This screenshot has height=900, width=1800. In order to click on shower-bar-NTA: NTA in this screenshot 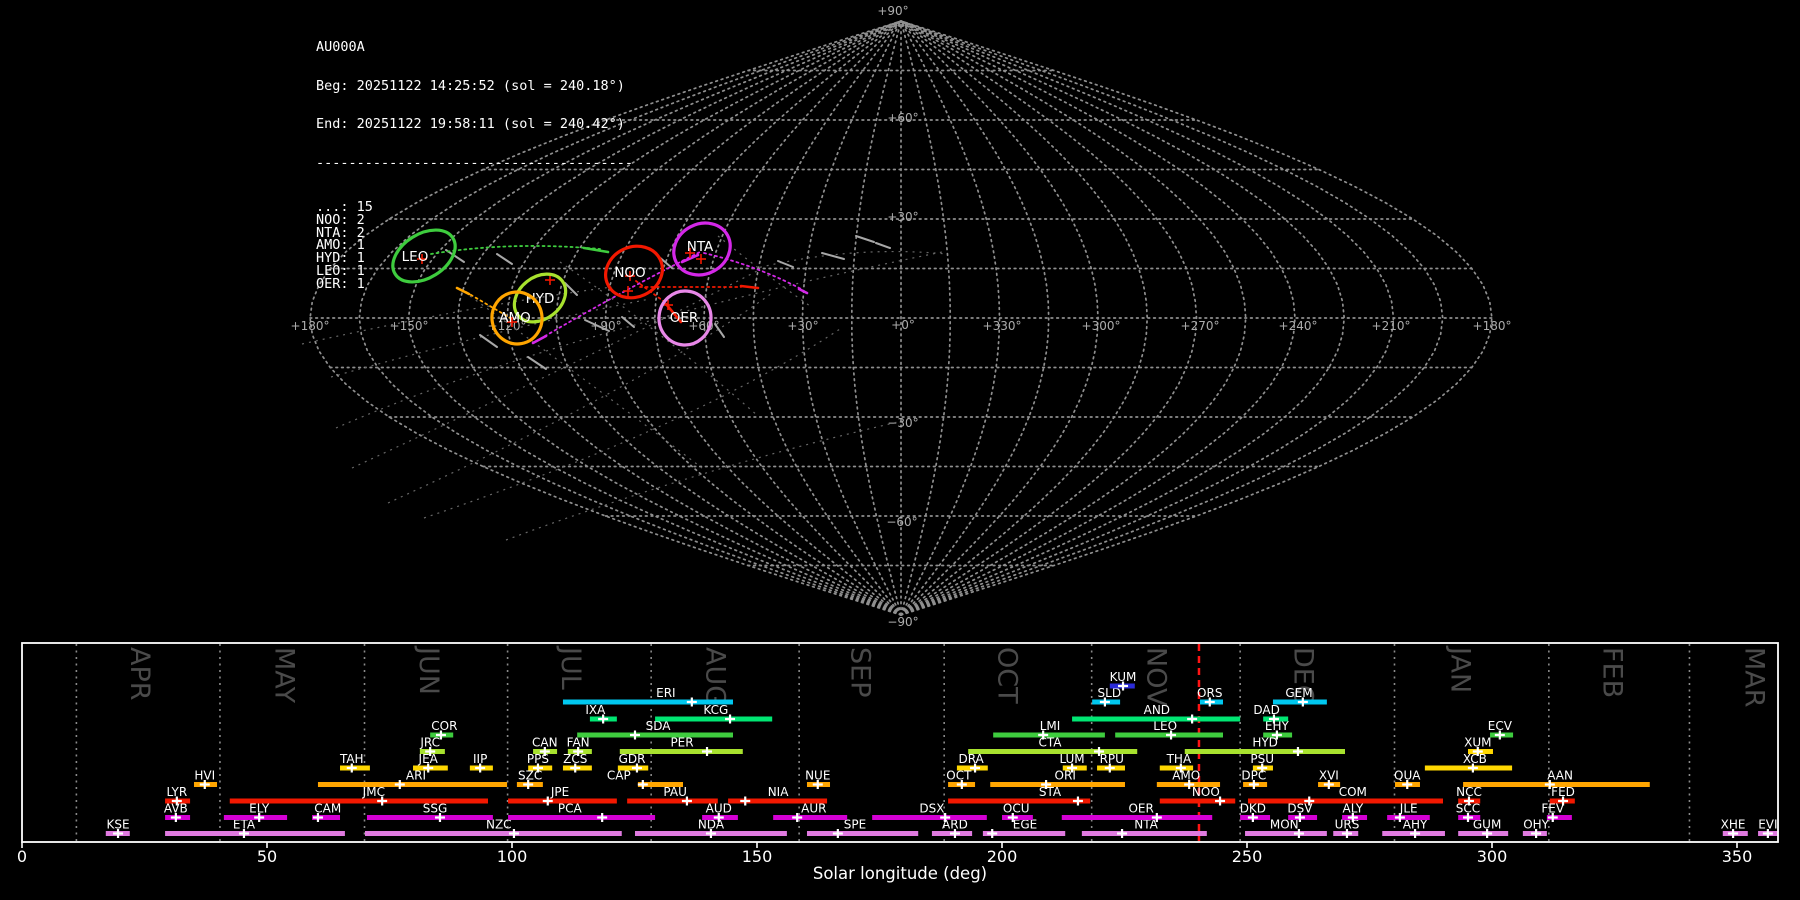, I will do `click(1144, 828)`.